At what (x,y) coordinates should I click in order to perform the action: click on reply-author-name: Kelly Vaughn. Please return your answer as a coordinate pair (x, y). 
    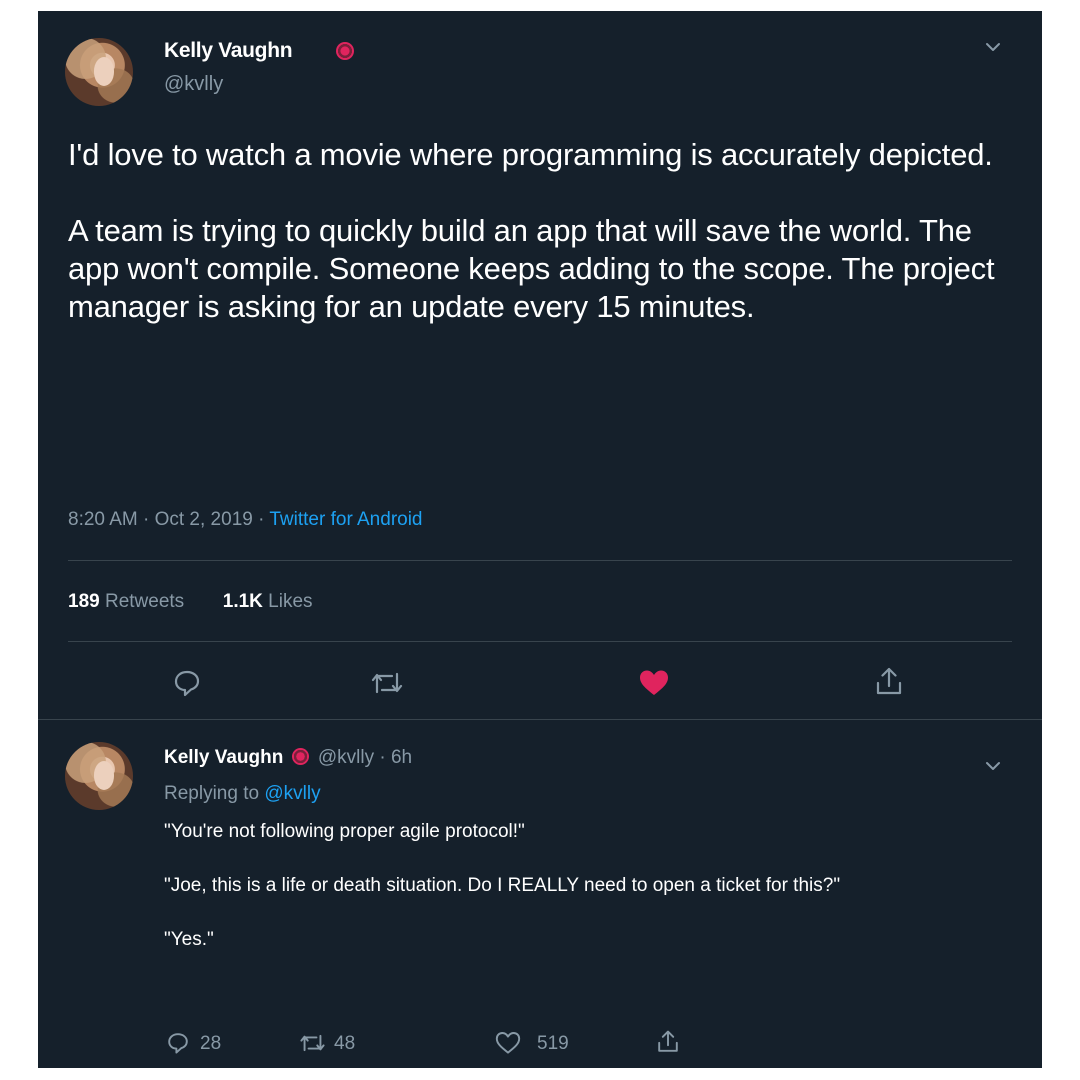
    Looking at the image, I should click on (223, 757).